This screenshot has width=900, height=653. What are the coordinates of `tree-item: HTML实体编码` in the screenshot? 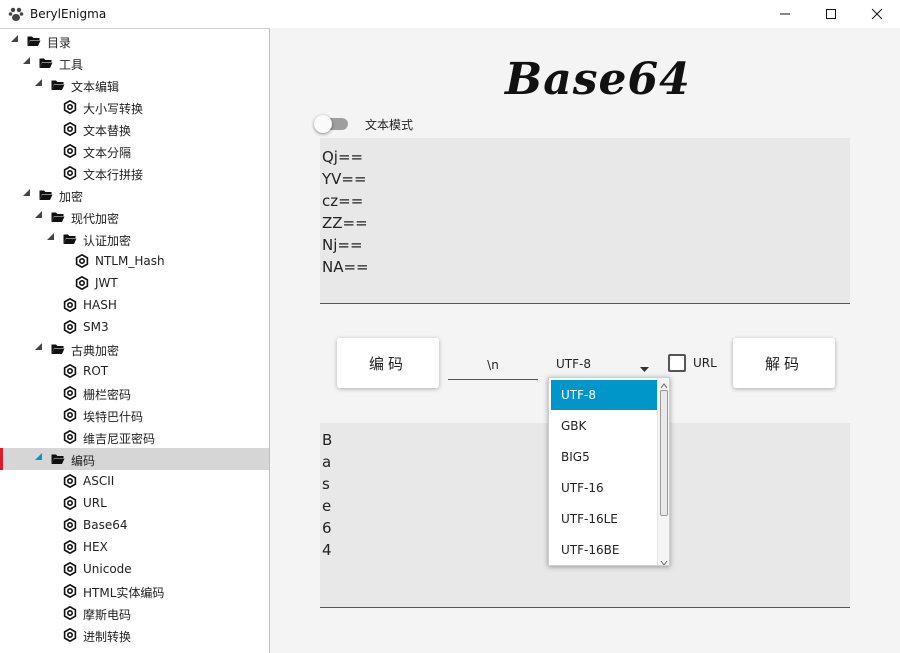 It's located at (134, 591).